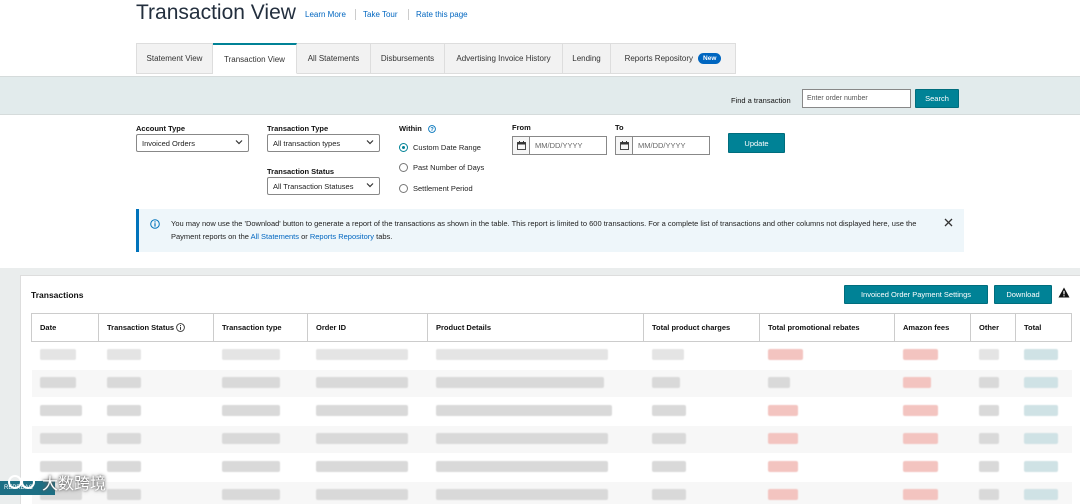 This screenshot has width=1080, height=504. I want to click on tab-advertising-invoice-history: Advertising Invoice History, so click(504, 58).